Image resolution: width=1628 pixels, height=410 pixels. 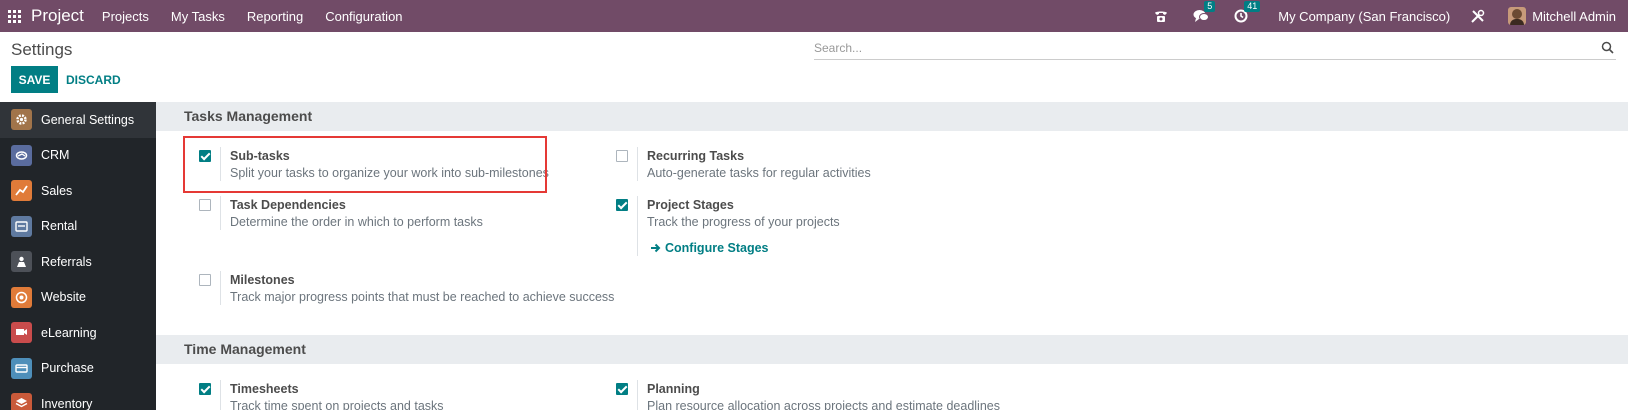 I want to click on search-input, so click(x=1199, y=48).